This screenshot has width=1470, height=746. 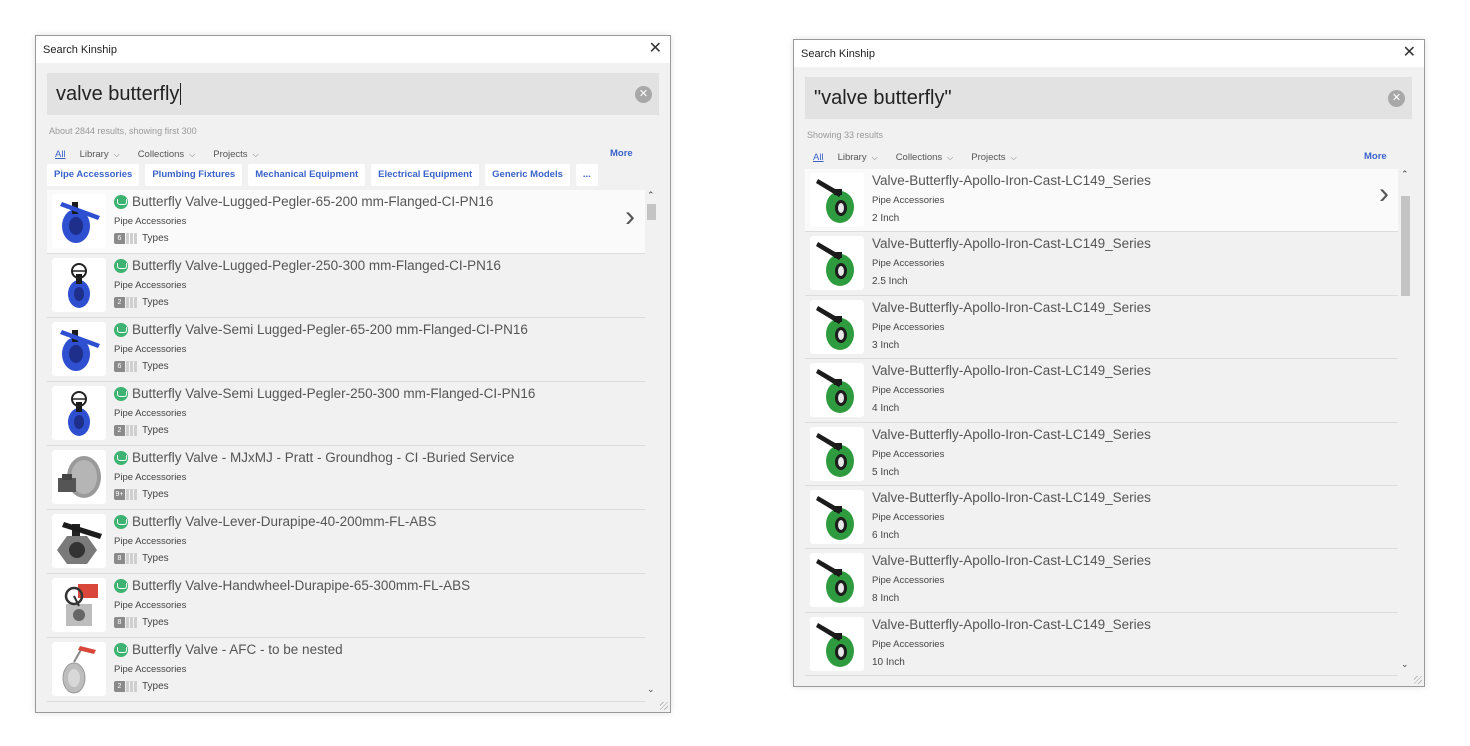 What do you see at coordinates (886, 409) in the screenshot?
I see `result-size: 4 Inch` at bounding box center [886, 409].